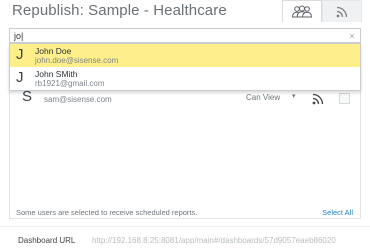 Image resolution: width=370 pixels, height=250 pixels. What do you see at coordinates (53, 51) in the screenshot?
I see `suggestion-name: John Doe` at bounding box center [53, 51].